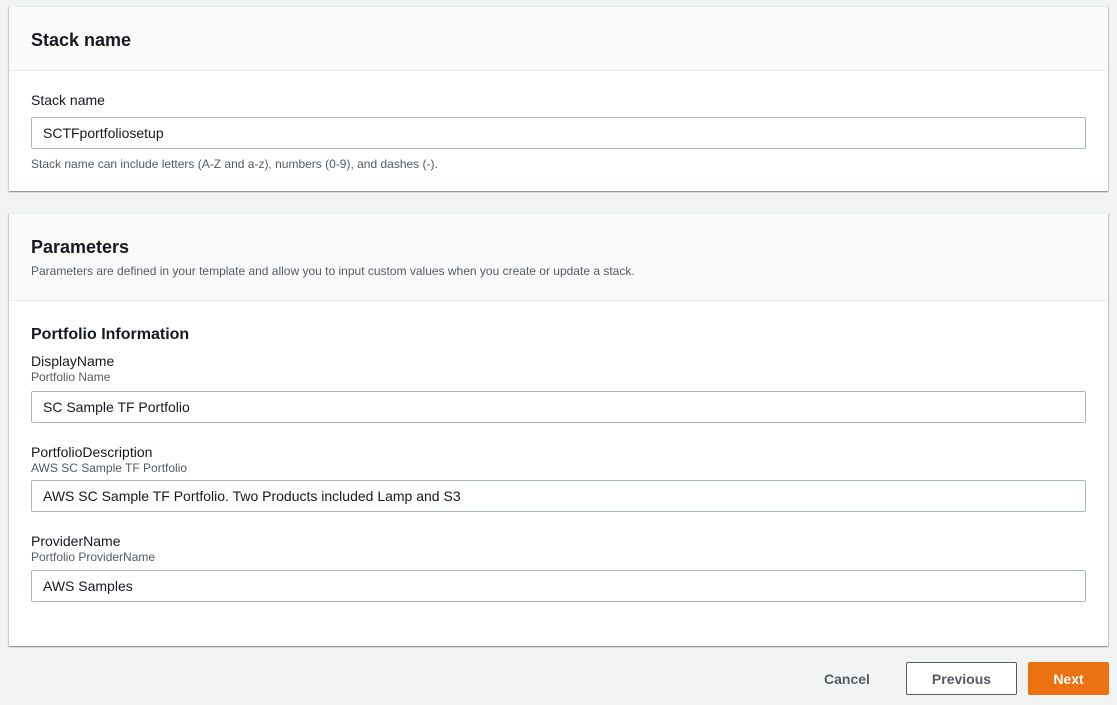 This screenshot has width=1117, height=705. Describe the element at coordinates (961, 678) in the screenshot. I see `previous-button: Previous` at that location.